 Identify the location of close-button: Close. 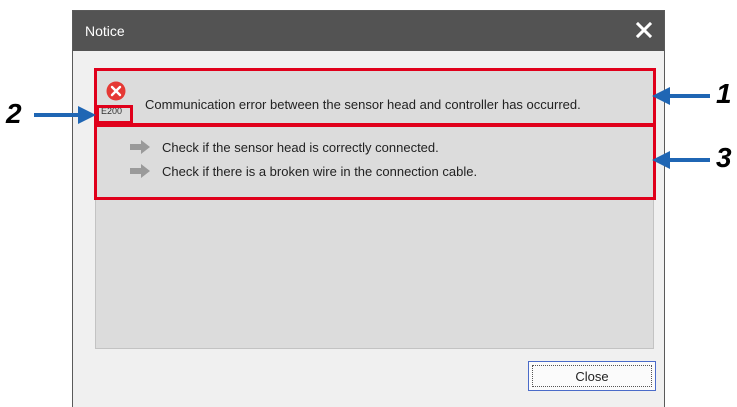
(592, 376).